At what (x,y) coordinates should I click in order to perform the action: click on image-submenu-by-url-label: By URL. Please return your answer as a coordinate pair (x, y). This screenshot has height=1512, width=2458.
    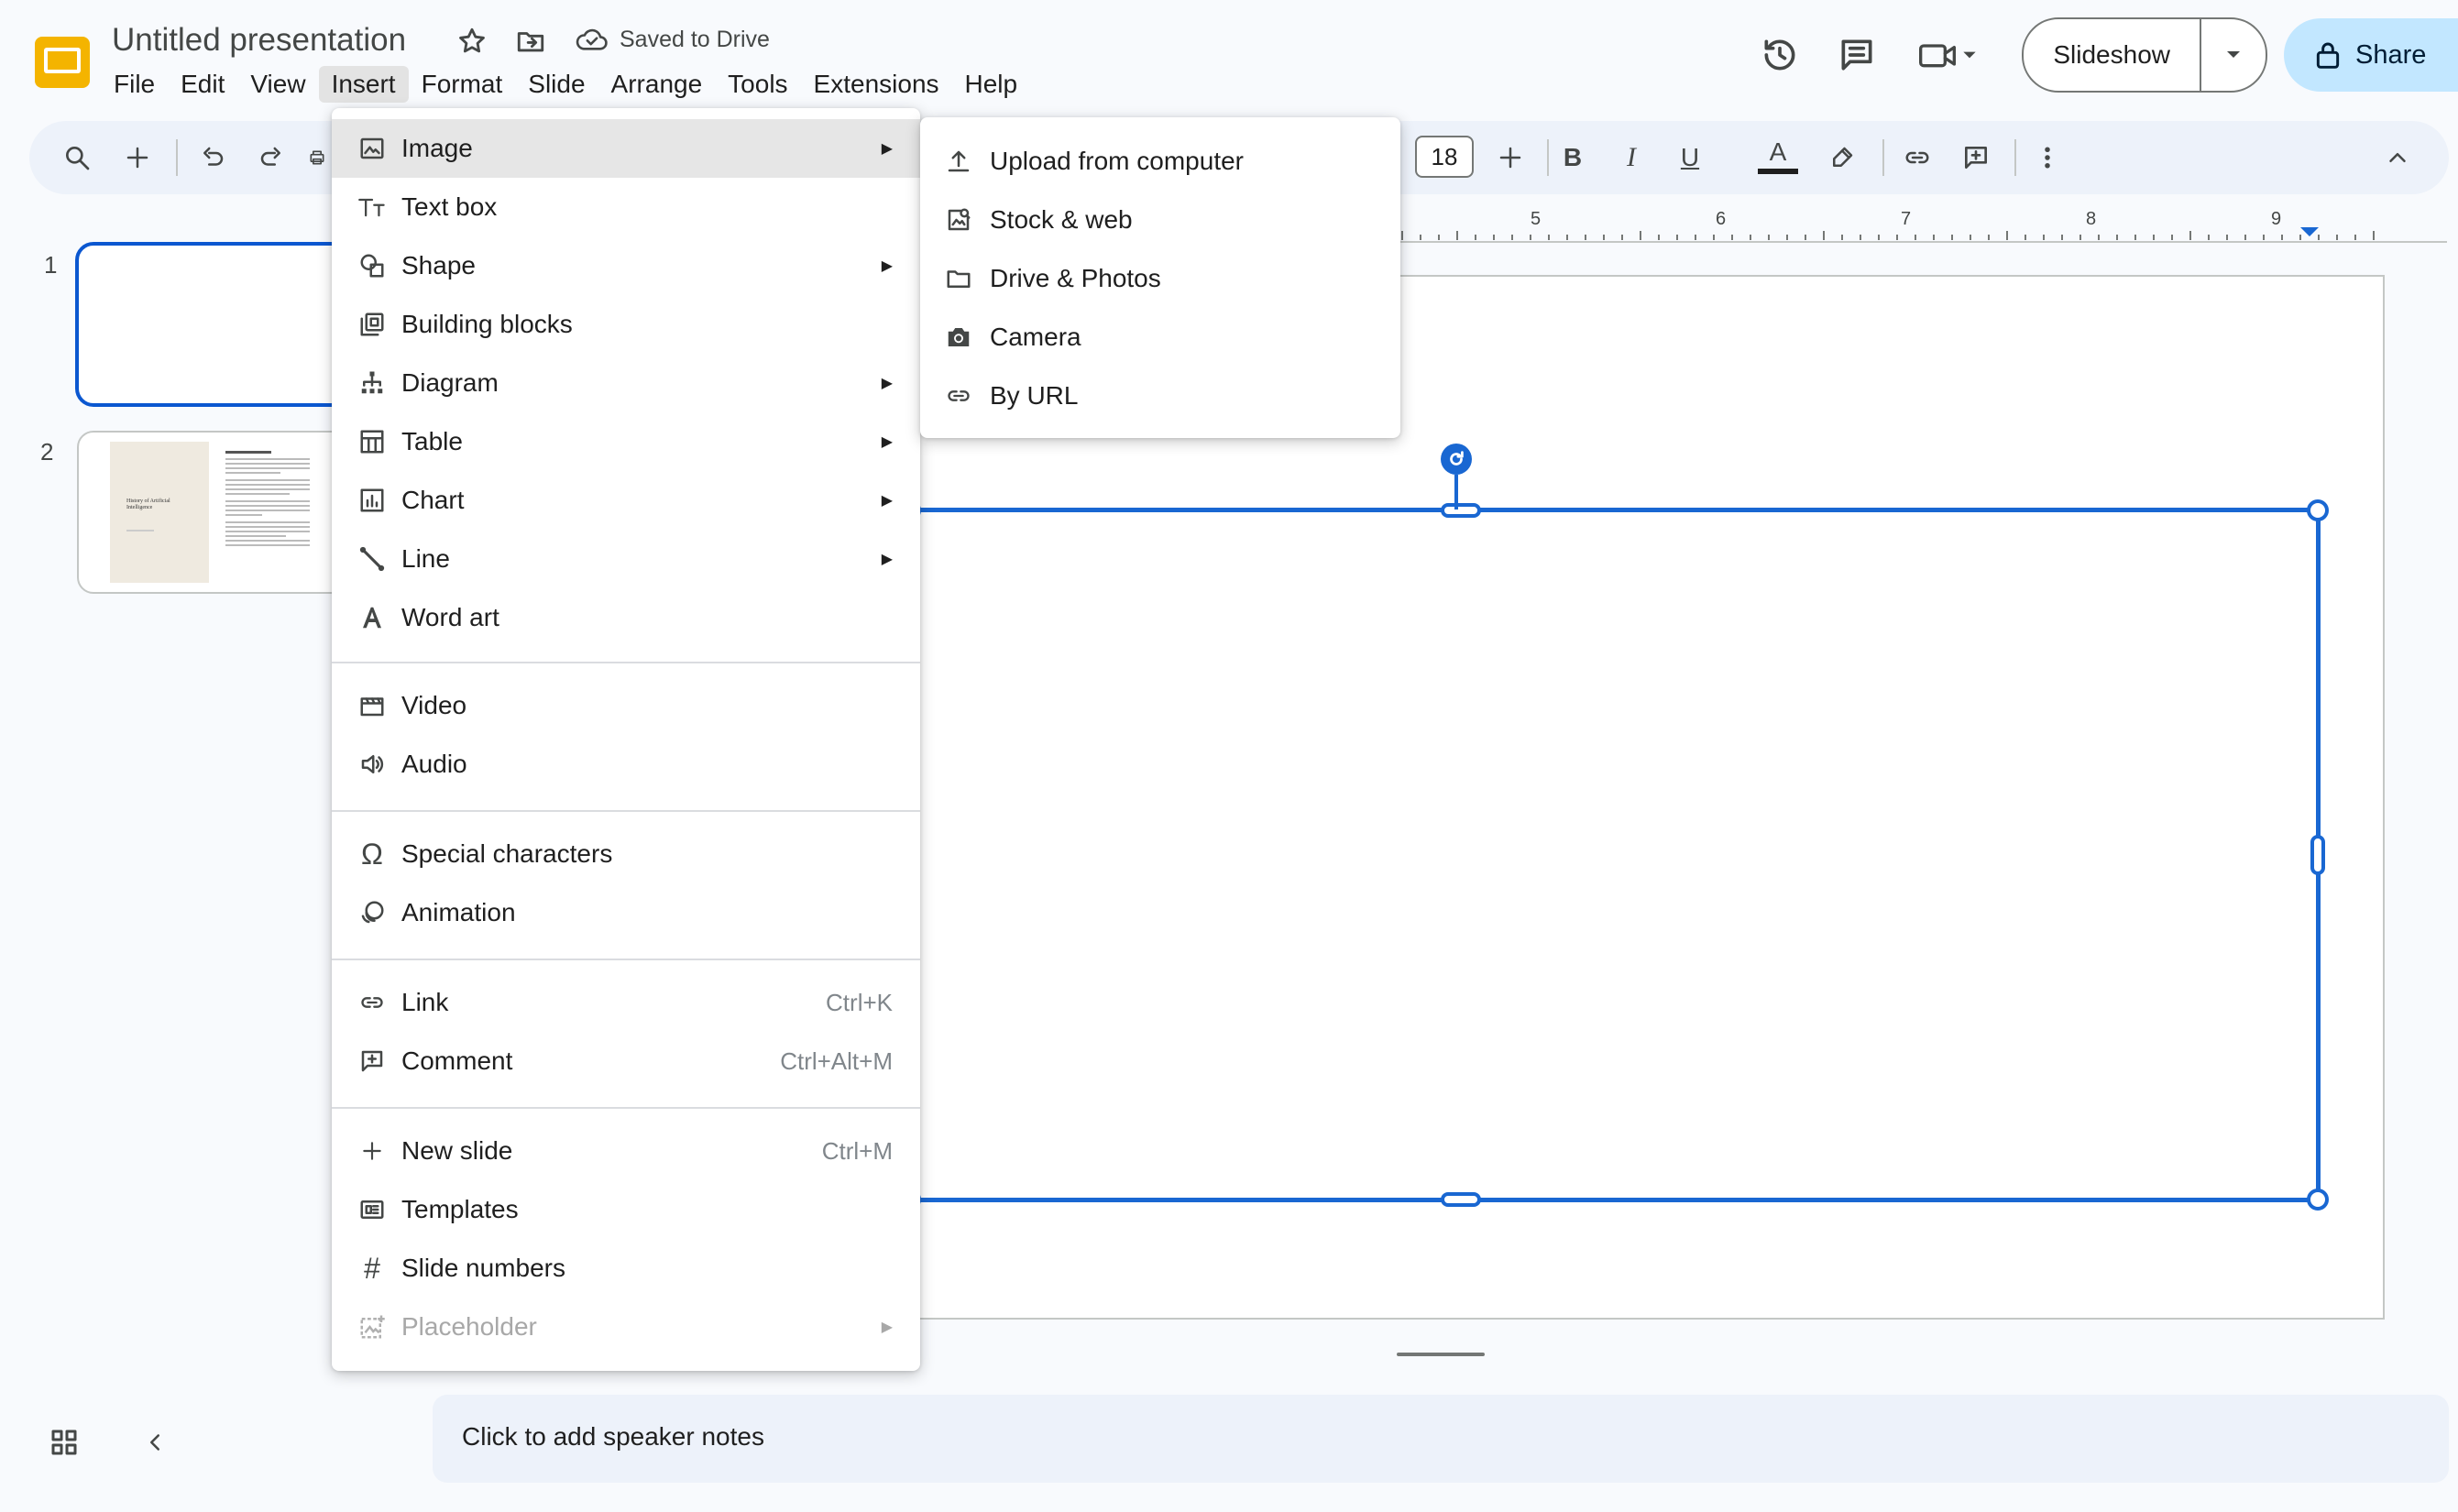
    Looking at the image, I should click on (1034, 395).